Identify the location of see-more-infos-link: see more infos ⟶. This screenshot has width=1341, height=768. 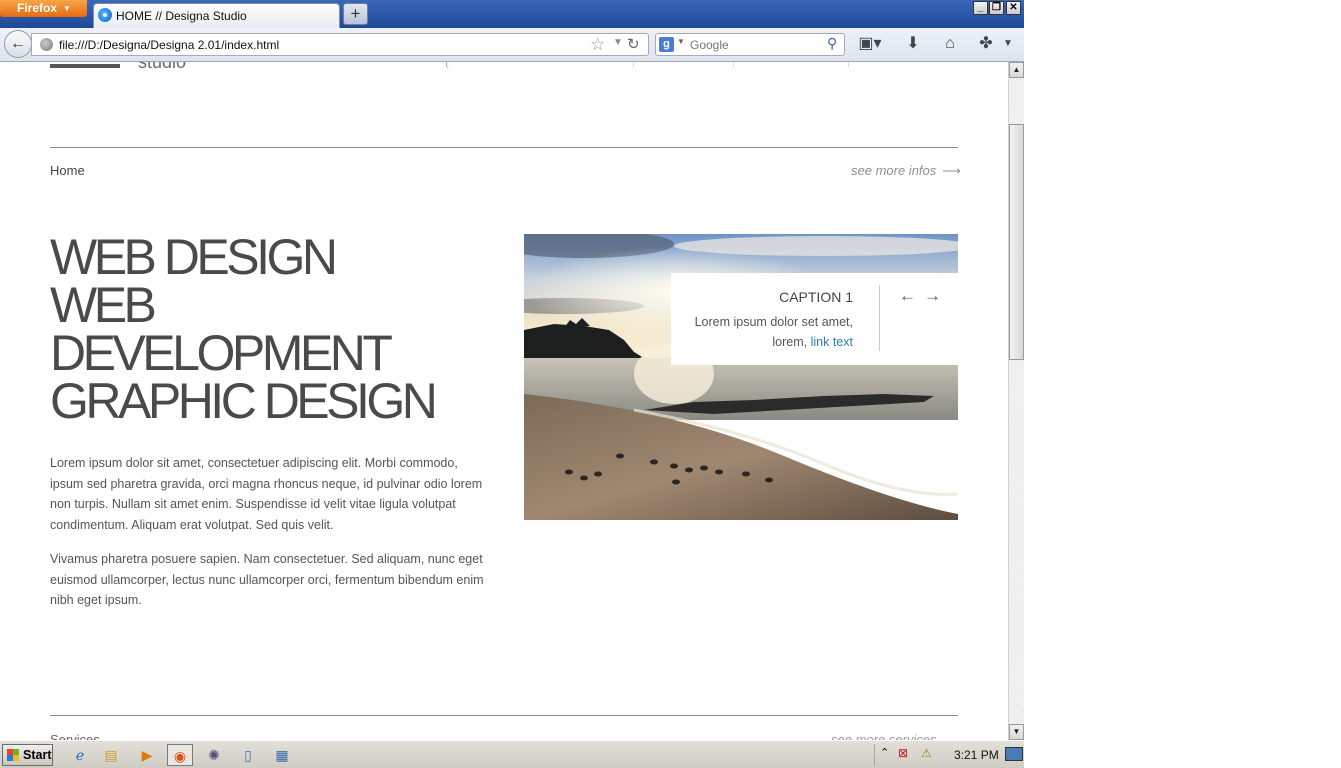
(906, 171).